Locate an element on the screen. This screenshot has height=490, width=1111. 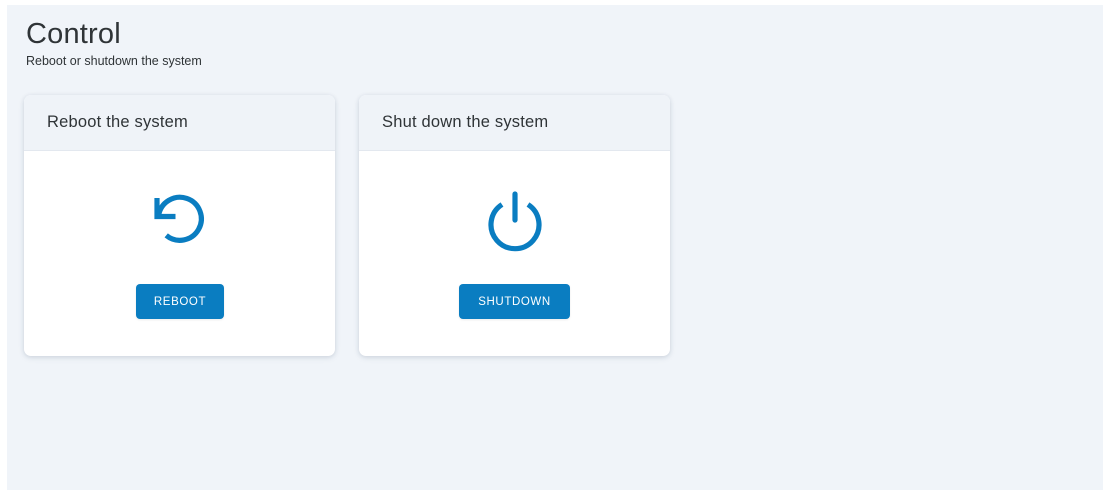
reboot-card: Reboot the system REBOOT is located at coordinates (179, 225).